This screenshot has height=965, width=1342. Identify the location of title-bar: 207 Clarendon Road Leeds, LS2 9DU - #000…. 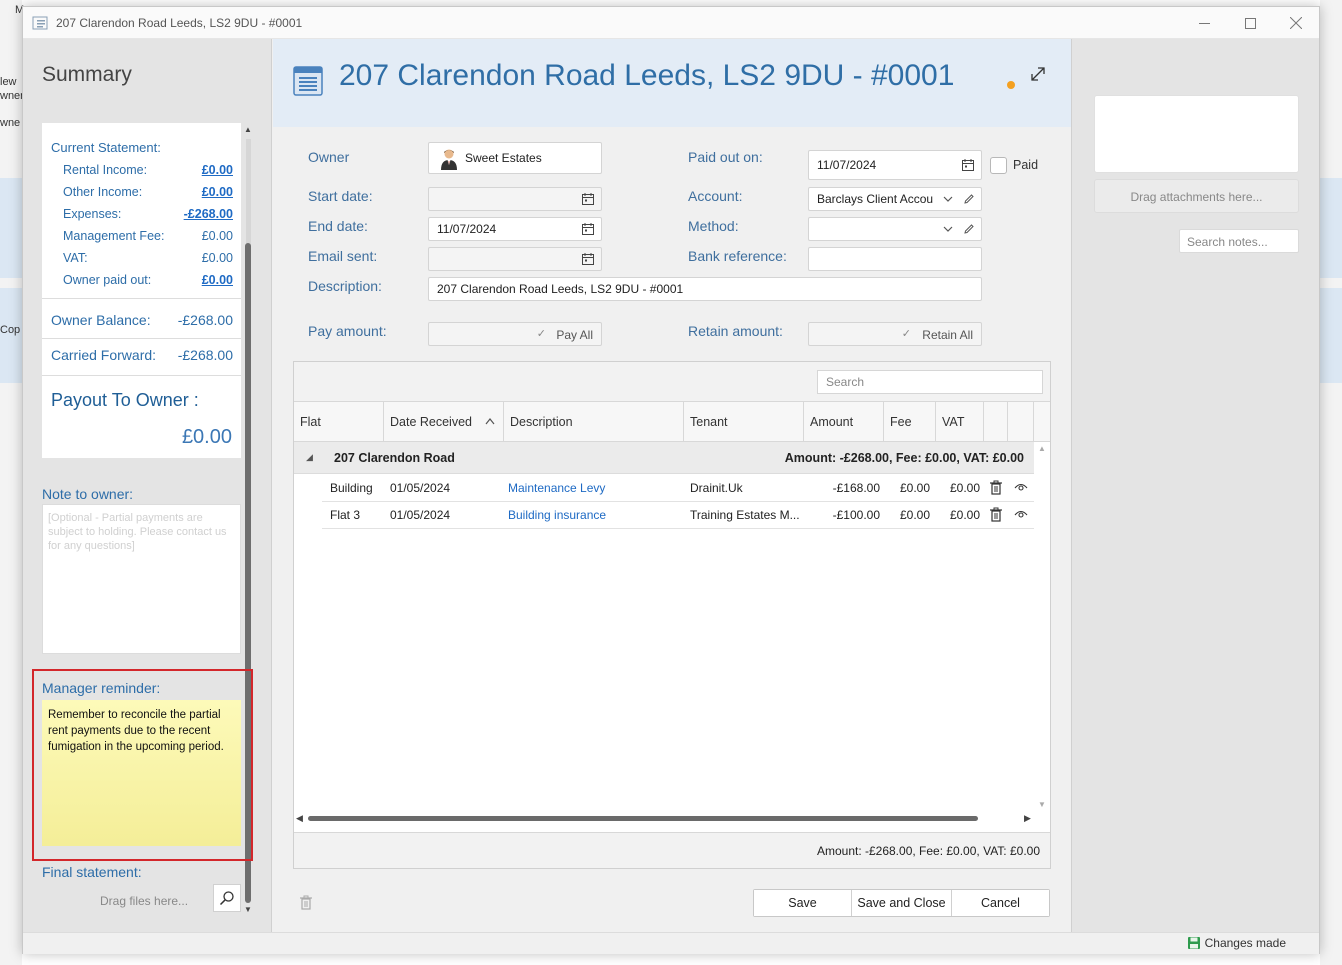
(671, 23).